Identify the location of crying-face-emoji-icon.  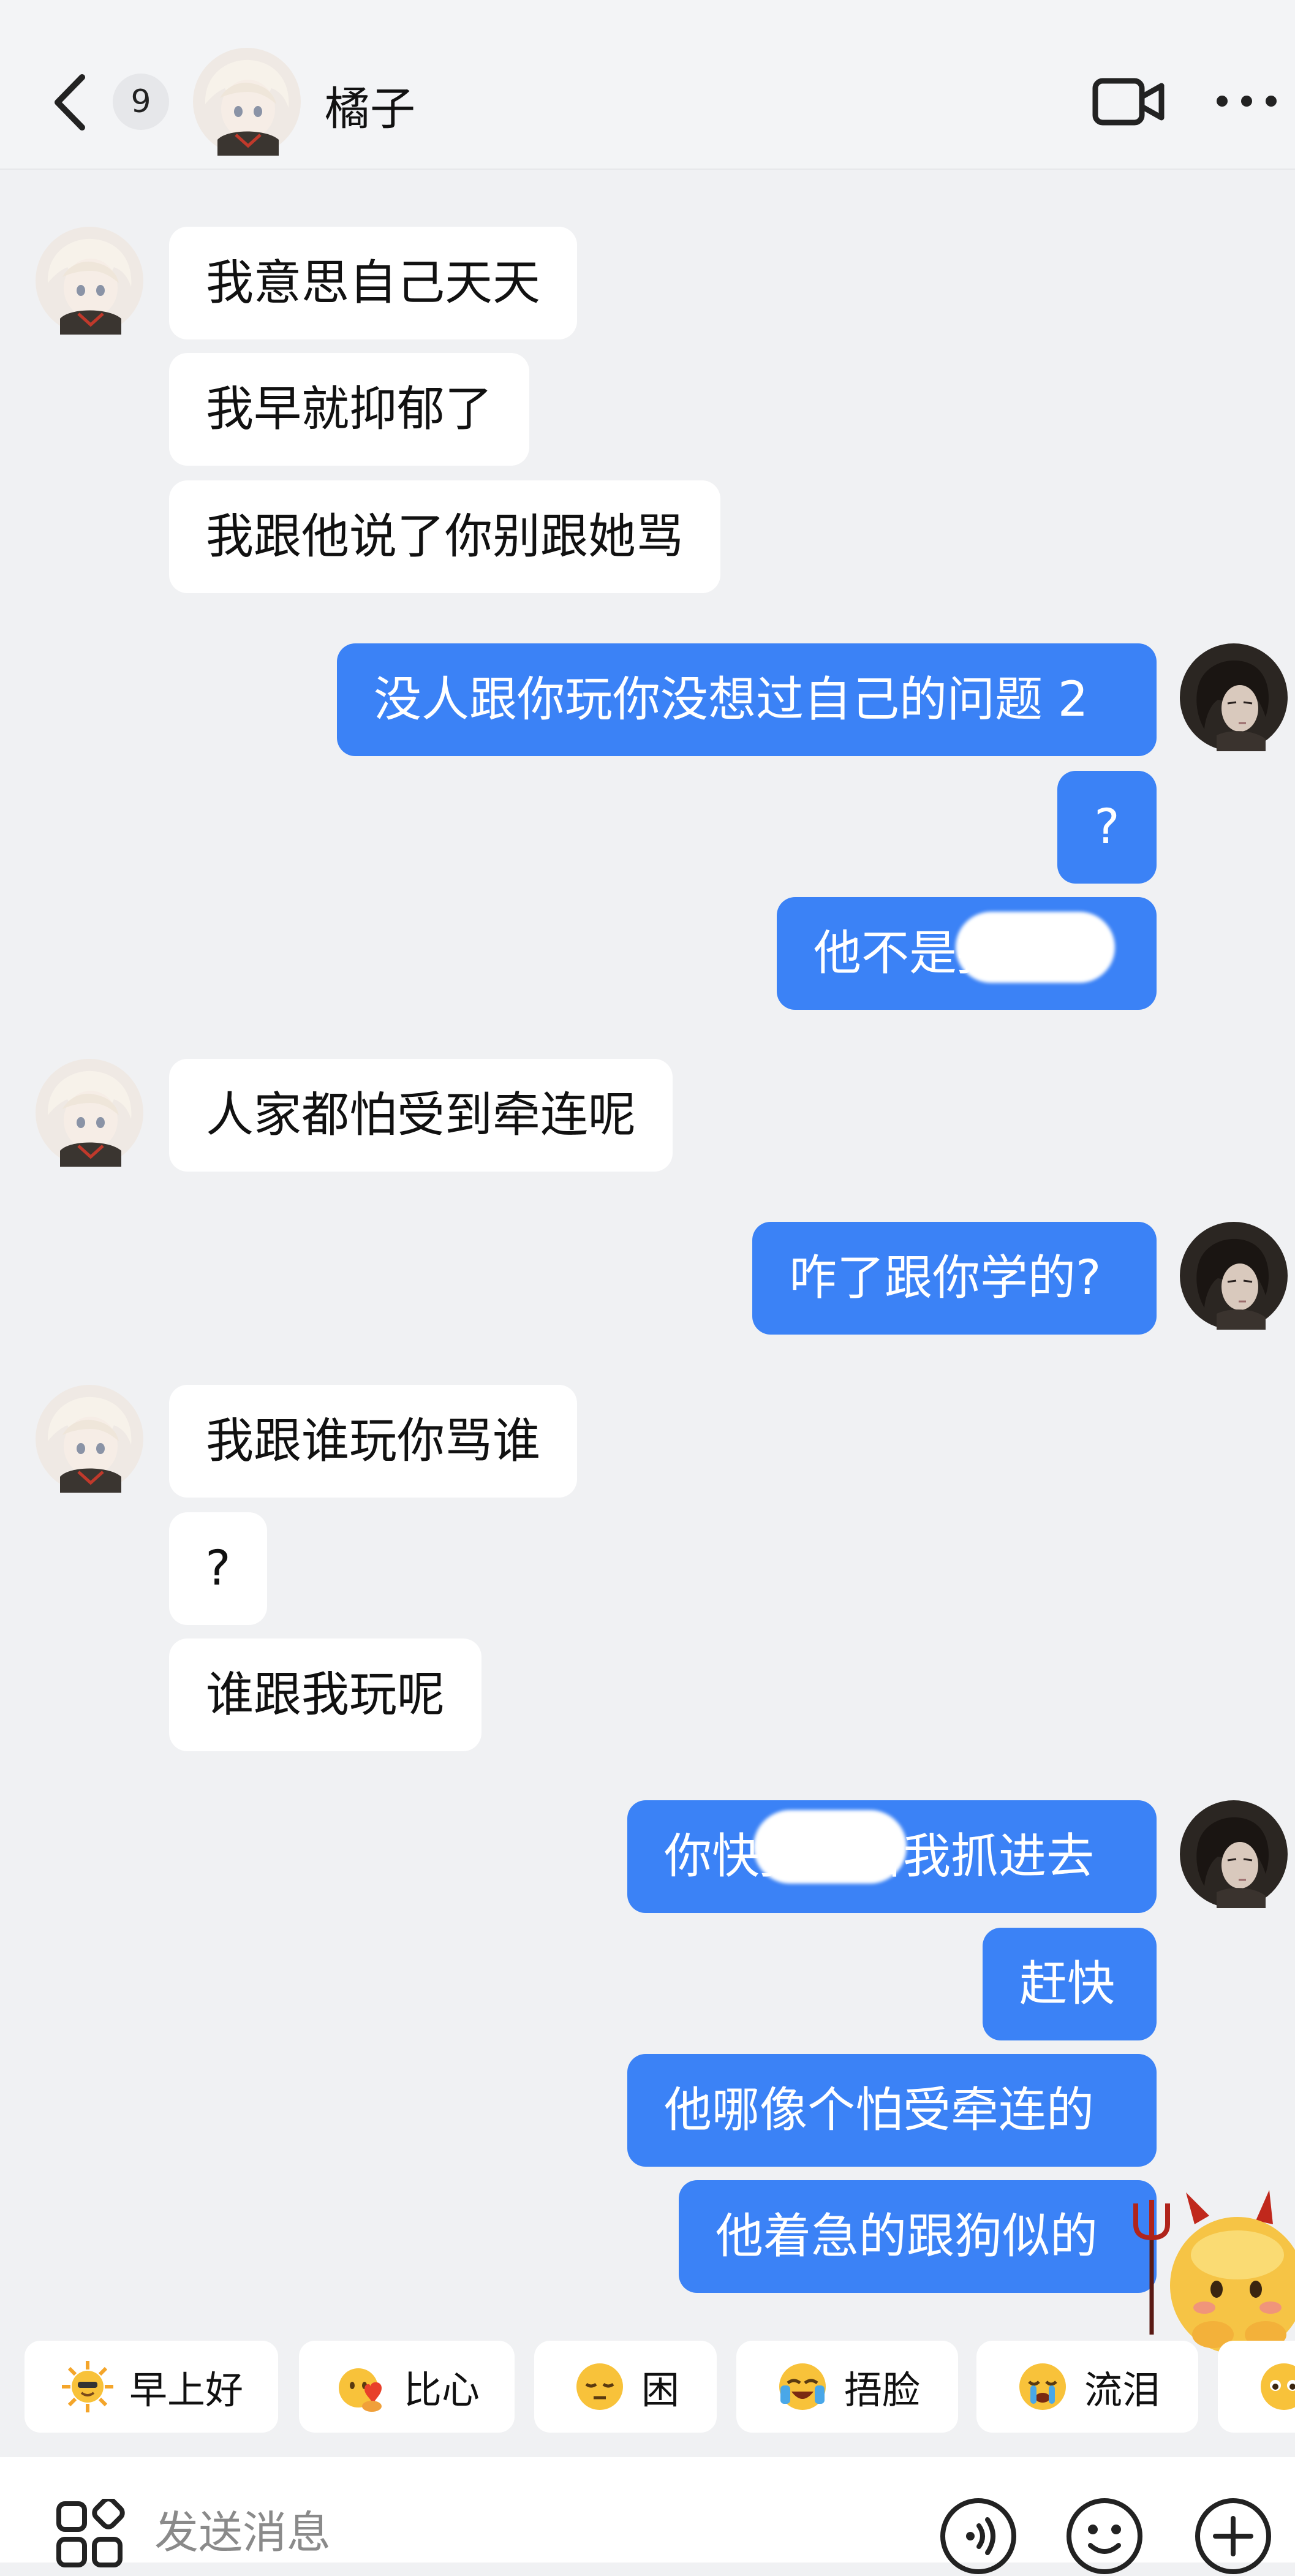
(1042, 2386).